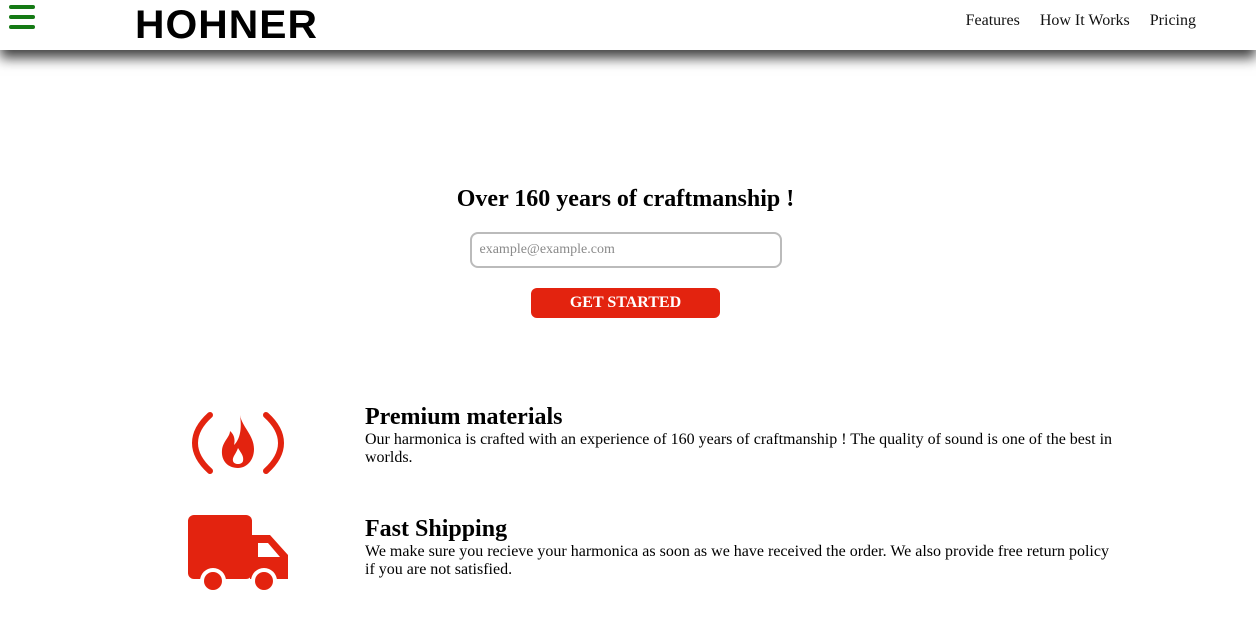 The width and height of the screenshot is (1256, 622). Describe the element at coordinates (625, 303) in the screenshot. I see `get-started-button: GET STARTED` at that location.